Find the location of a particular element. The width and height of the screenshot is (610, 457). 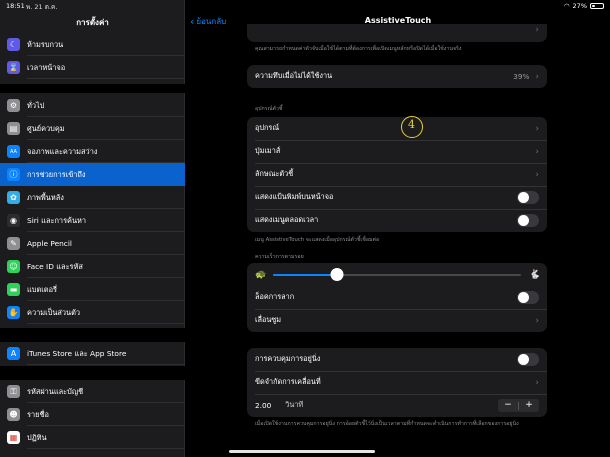

dwell-control-row: การควบคุมการอยู่นิ่ง is located at coordinates (397, 359).